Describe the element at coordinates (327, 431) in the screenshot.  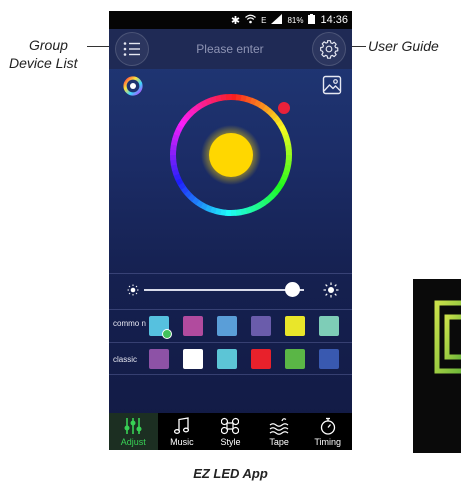
I see `tab-timing: Timing` at that location.